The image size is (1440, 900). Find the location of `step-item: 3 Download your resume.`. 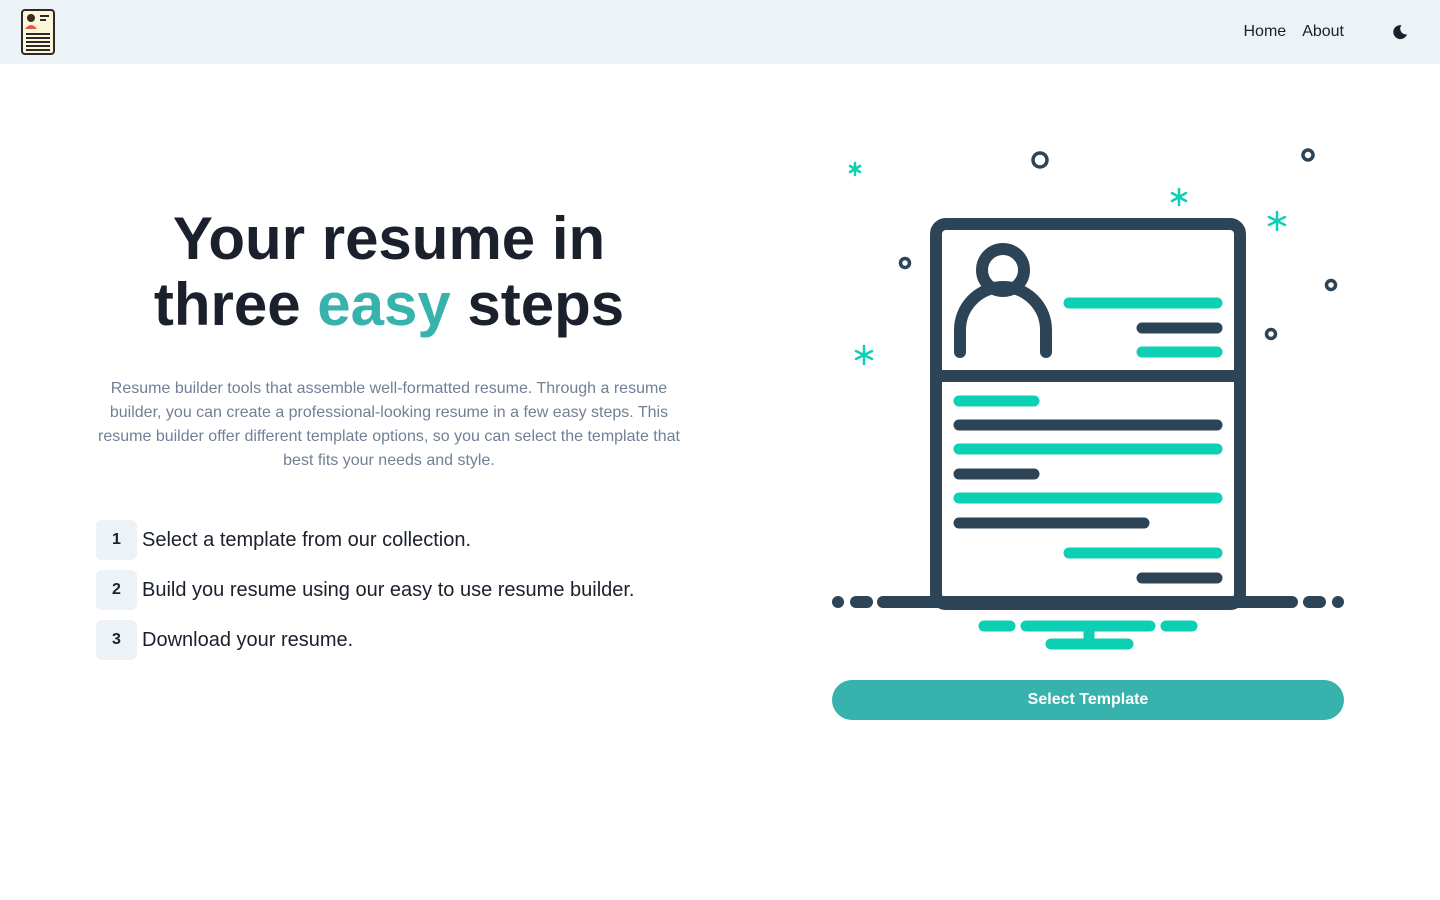

step-item: 3 Download your resume. is located at coordinates (224, 640).